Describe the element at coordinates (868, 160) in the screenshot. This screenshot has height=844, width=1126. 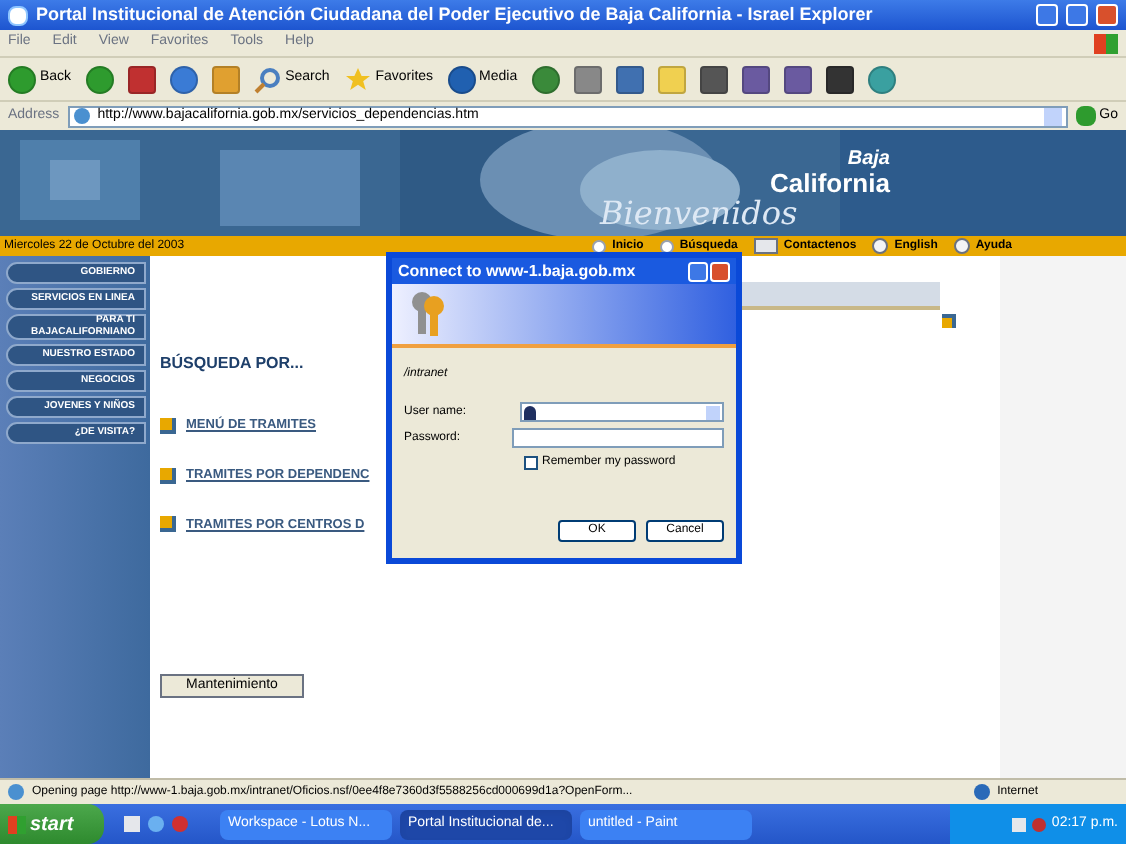
I see `logo-text: Baja` at that location.